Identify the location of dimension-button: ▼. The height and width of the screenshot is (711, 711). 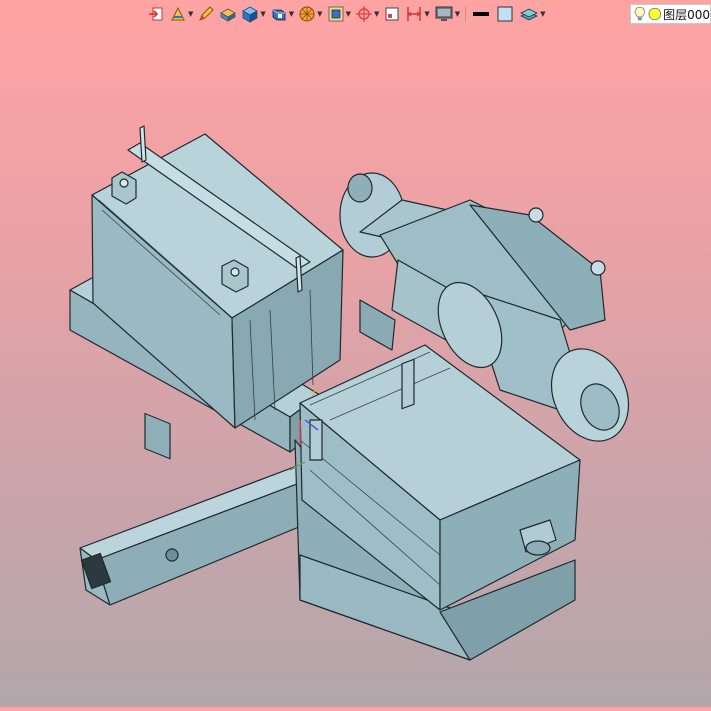
(417, 14).